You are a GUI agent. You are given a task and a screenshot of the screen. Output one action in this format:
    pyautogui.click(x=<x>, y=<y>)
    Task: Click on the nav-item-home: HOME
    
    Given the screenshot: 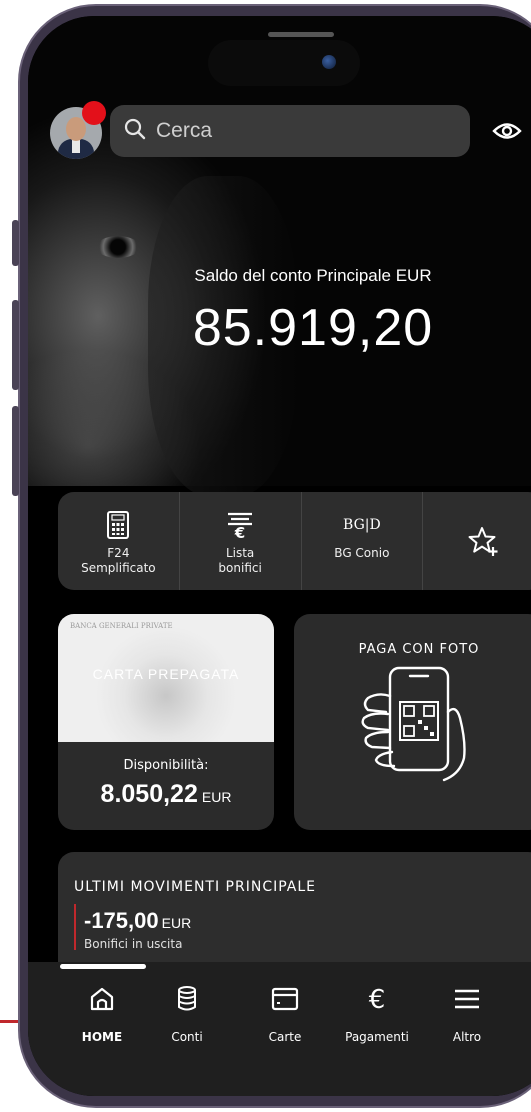 What is the action you would take?
    pyautogui.click(x=102, y=1014)
    